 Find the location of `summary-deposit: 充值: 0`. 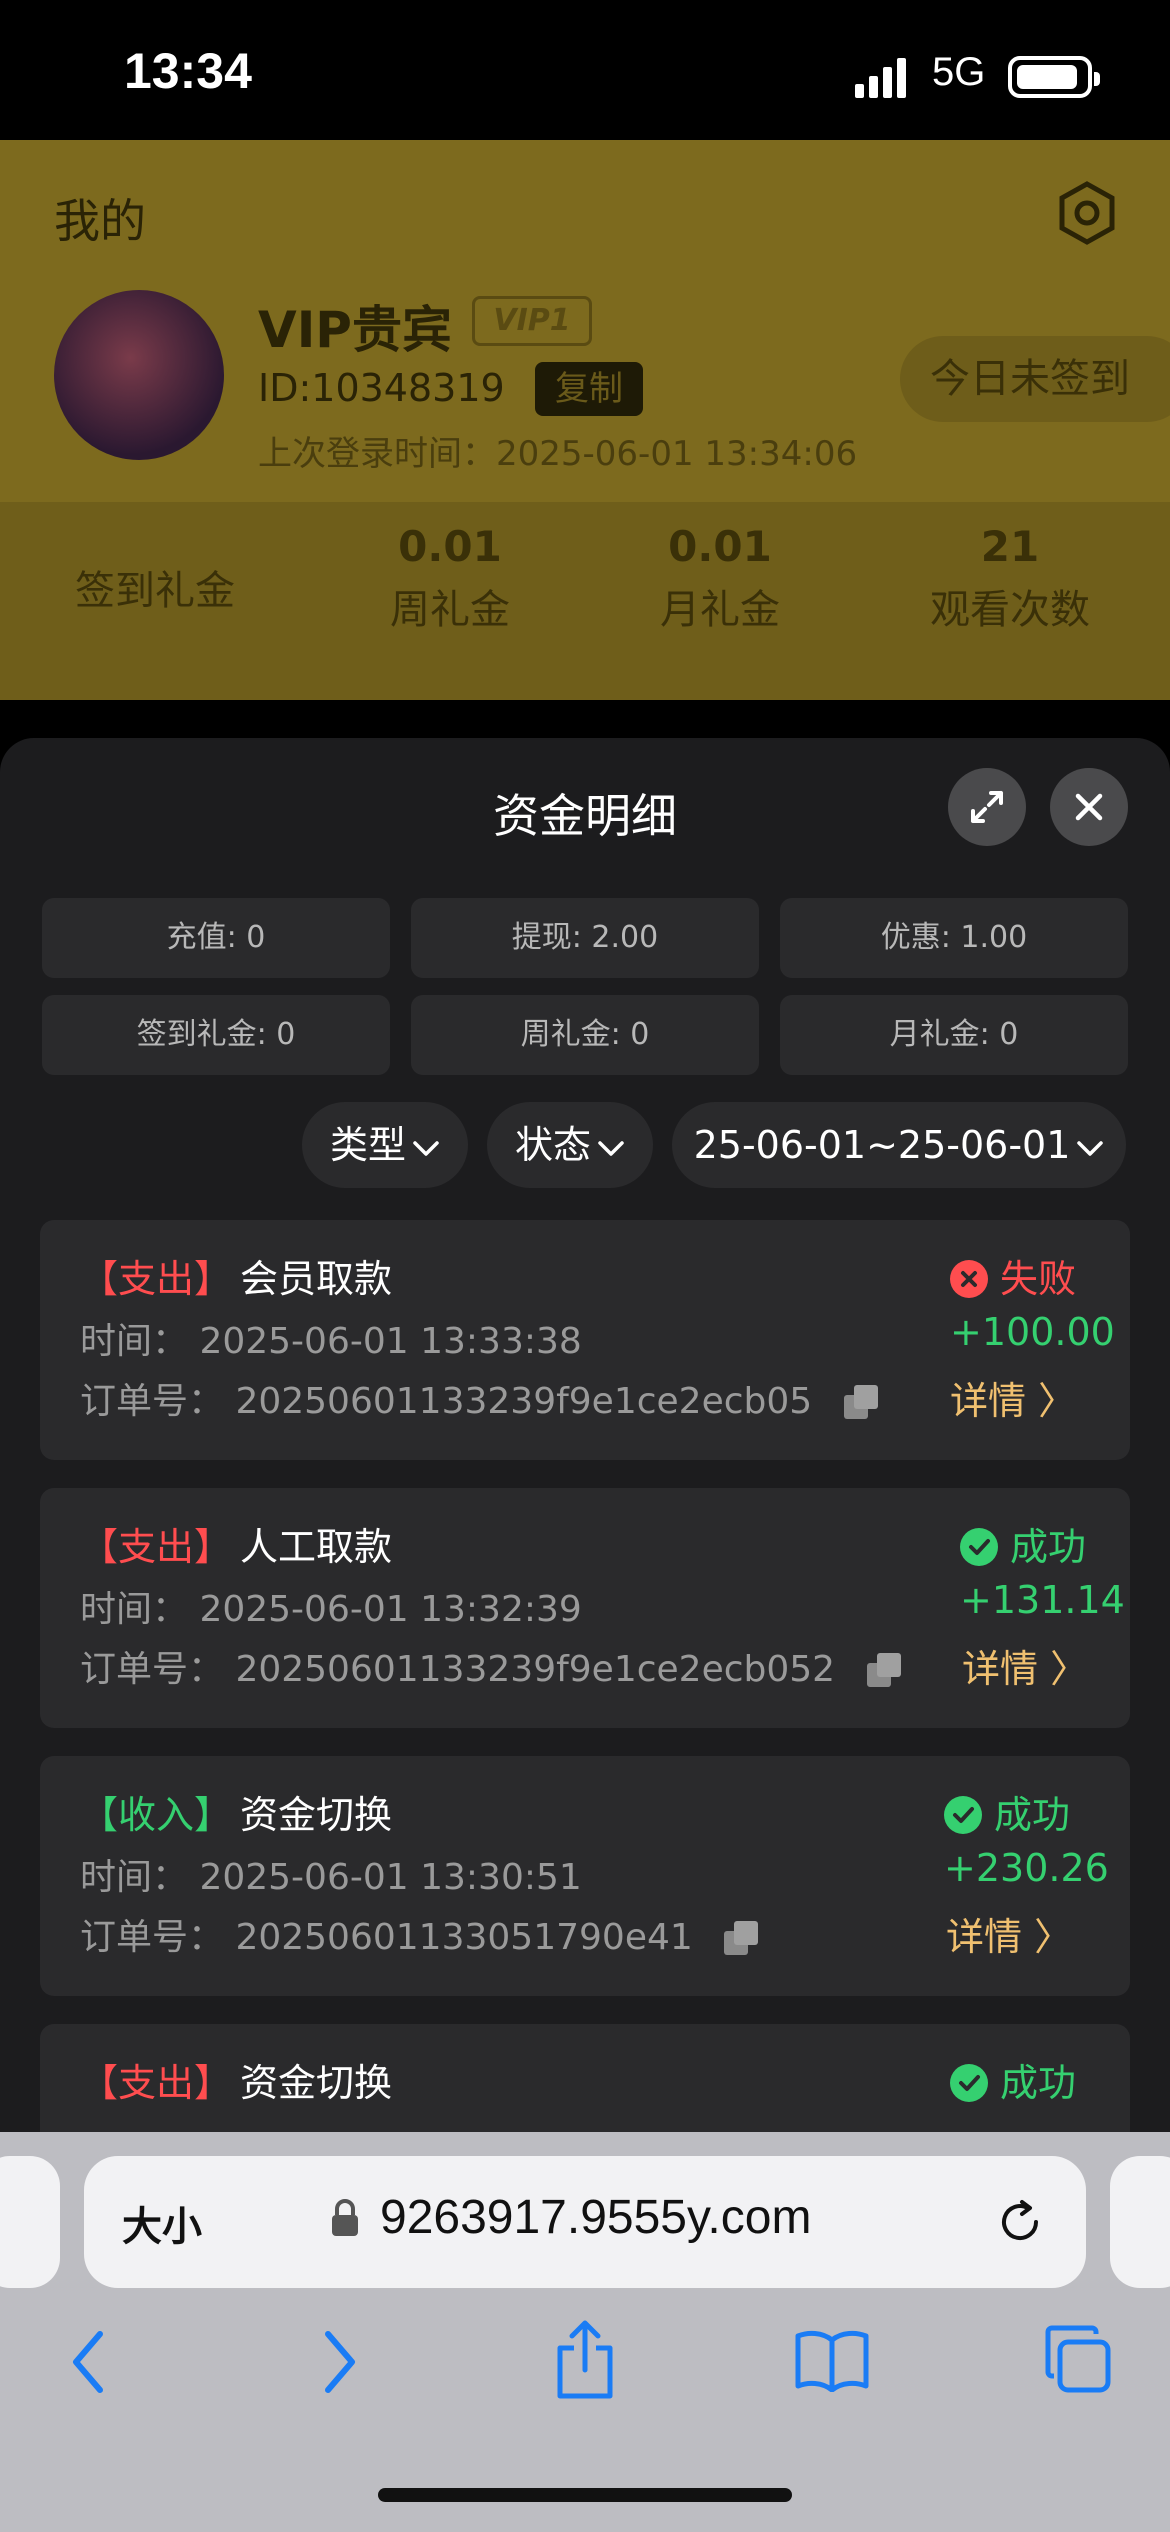

summary-deposit: 充值: 0 is located at coordinates (216, 938).